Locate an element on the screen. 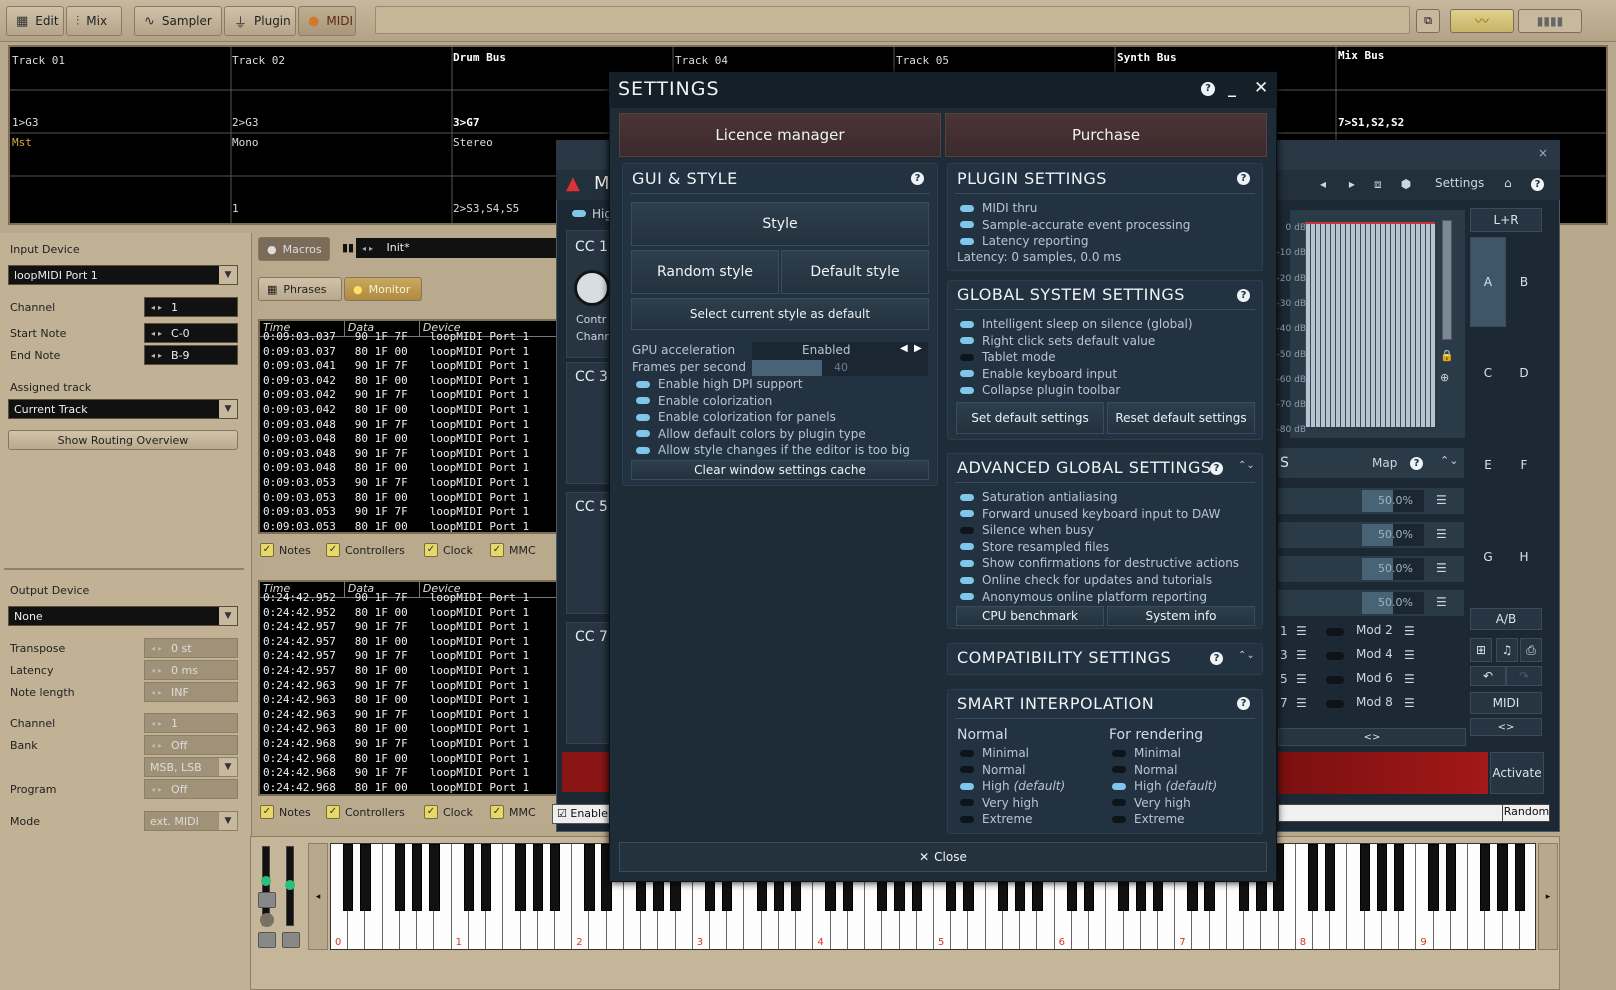  mod-label: Mod 6 is located at coordinates (1374, 678).